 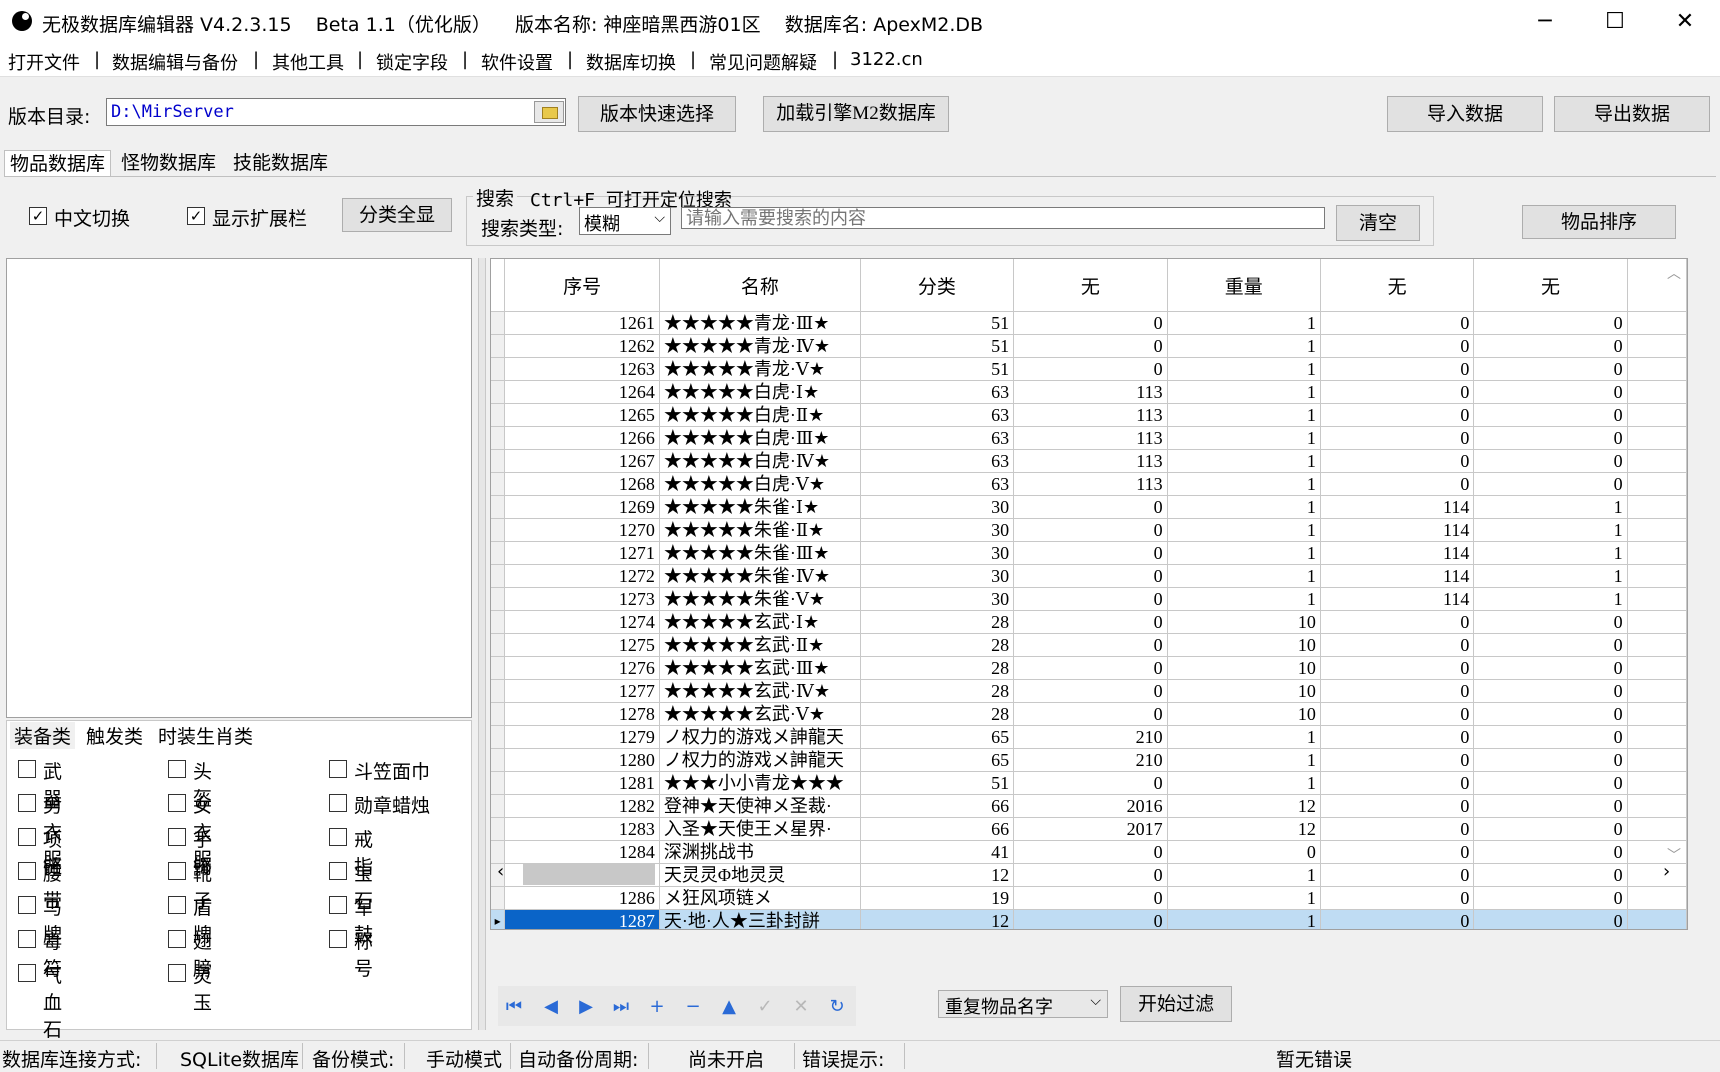 I want to click on menu-lock-fields: 锁定字段, so click(x=412, y=62).